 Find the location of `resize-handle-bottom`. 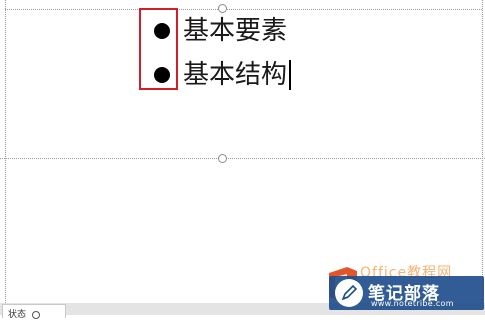

resize-handle-bottom is located at coordinates (222, 158).